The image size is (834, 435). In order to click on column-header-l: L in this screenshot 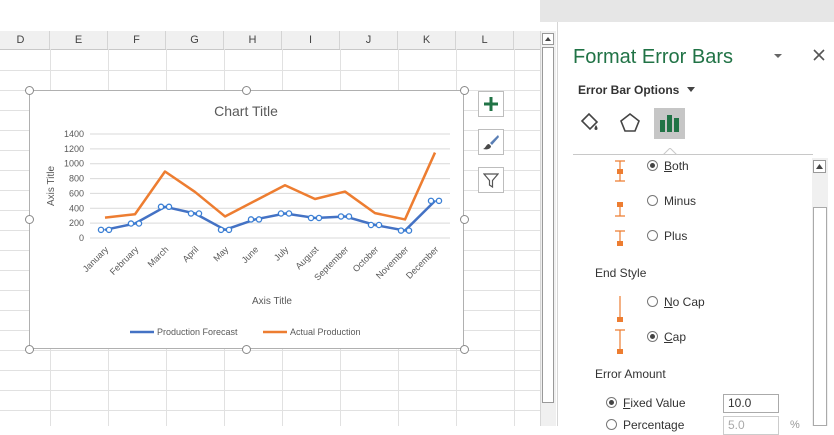, I will do `click(485, 40)`.